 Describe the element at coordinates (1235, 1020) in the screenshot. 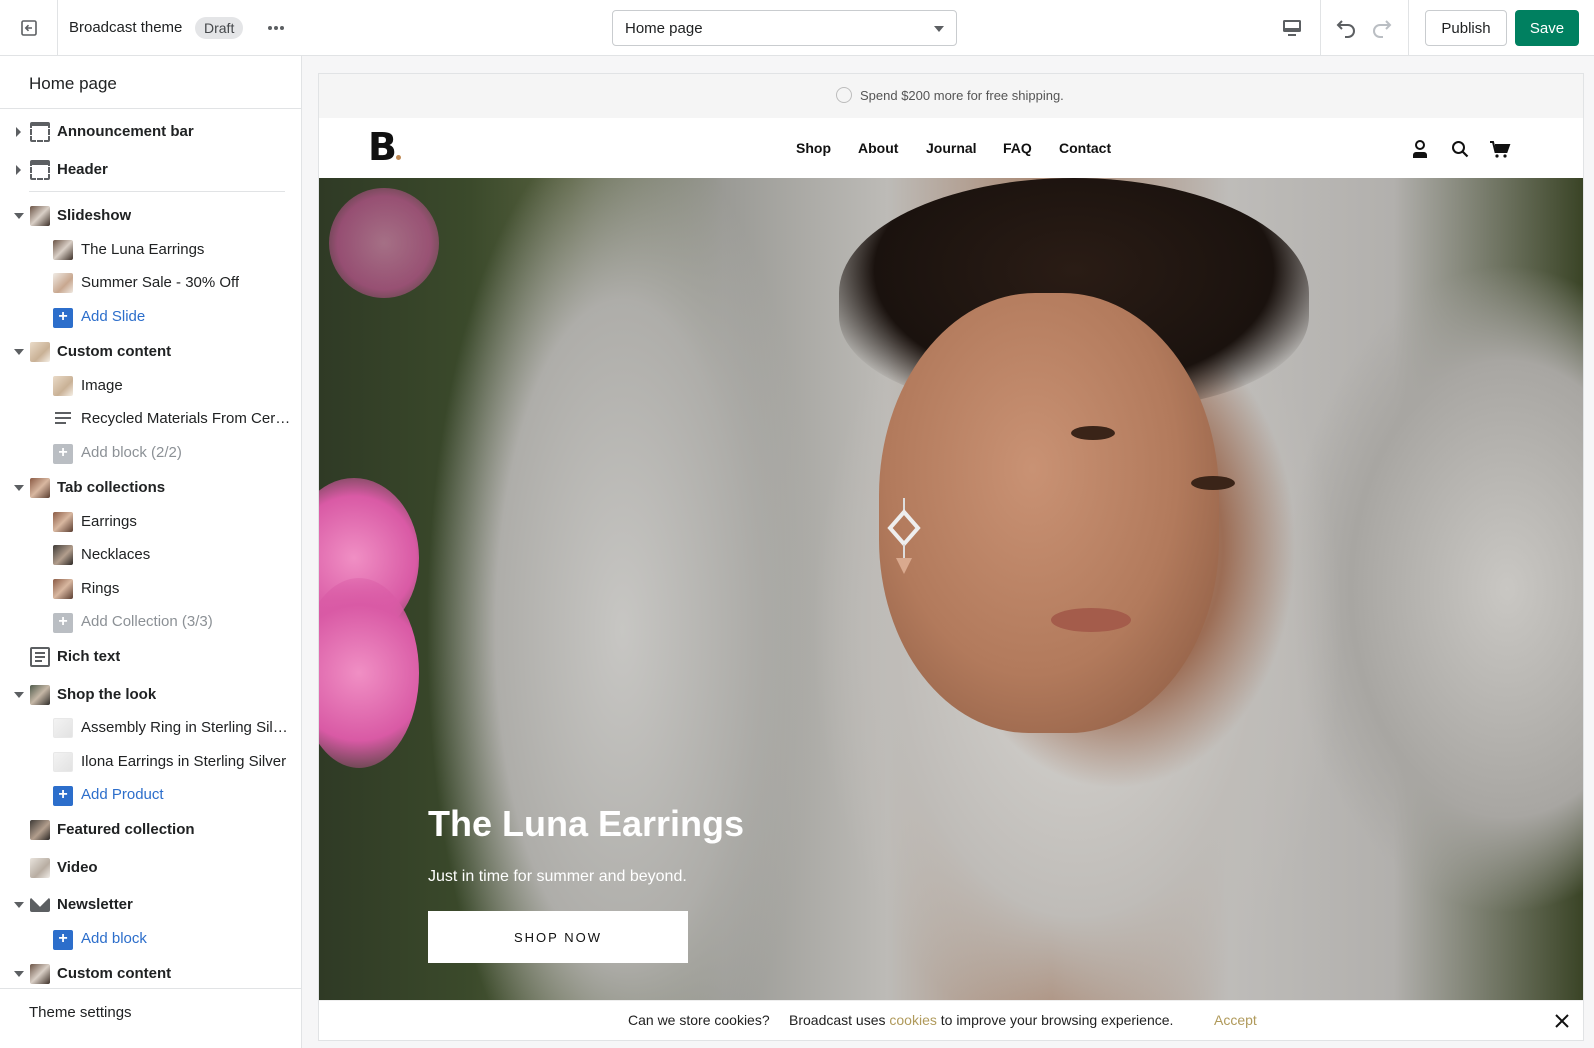

I see `accept-cookies-button: Accept` at that location.